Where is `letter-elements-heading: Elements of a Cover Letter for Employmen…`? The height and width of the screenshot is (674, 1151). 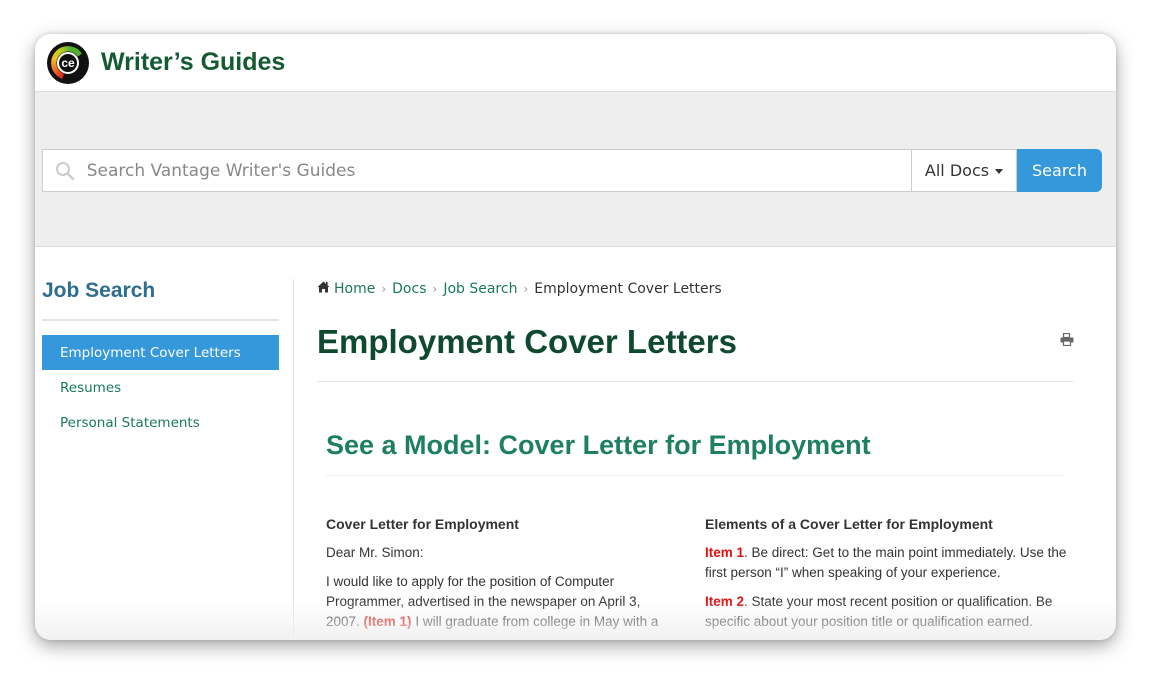 letter-elements-heading: Elements of a Cover Letter for Employmen… is located at coordinates (849, 524).